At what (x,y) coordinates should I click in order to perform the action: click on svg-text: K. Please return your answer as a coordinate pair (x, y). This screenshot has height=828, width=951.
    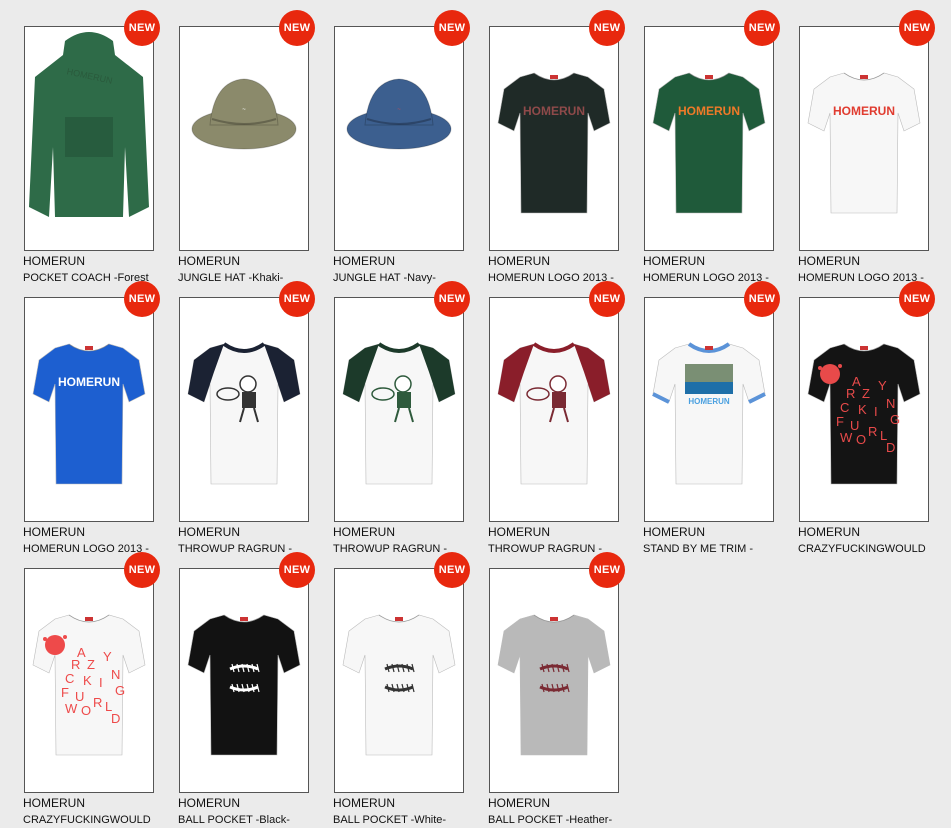
    Looking at the image, I should click on (862, 409).